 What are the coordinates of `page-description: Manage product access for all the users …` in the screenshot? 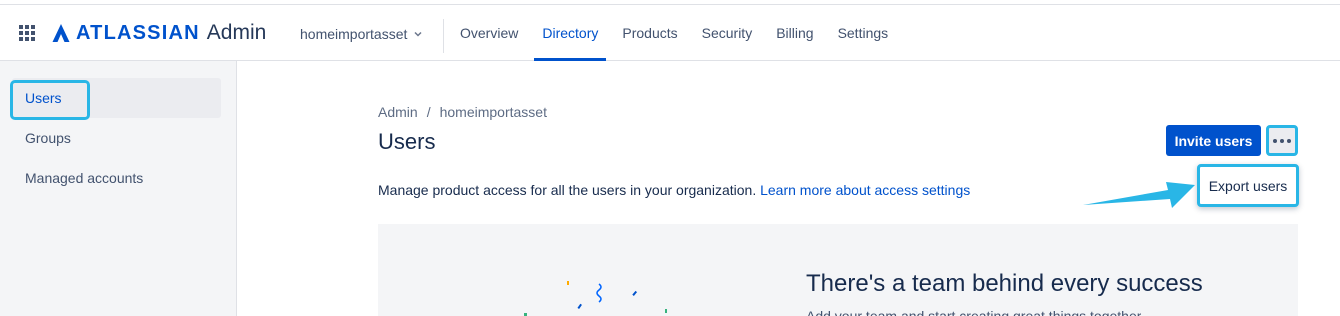 It's located at (674, 190).